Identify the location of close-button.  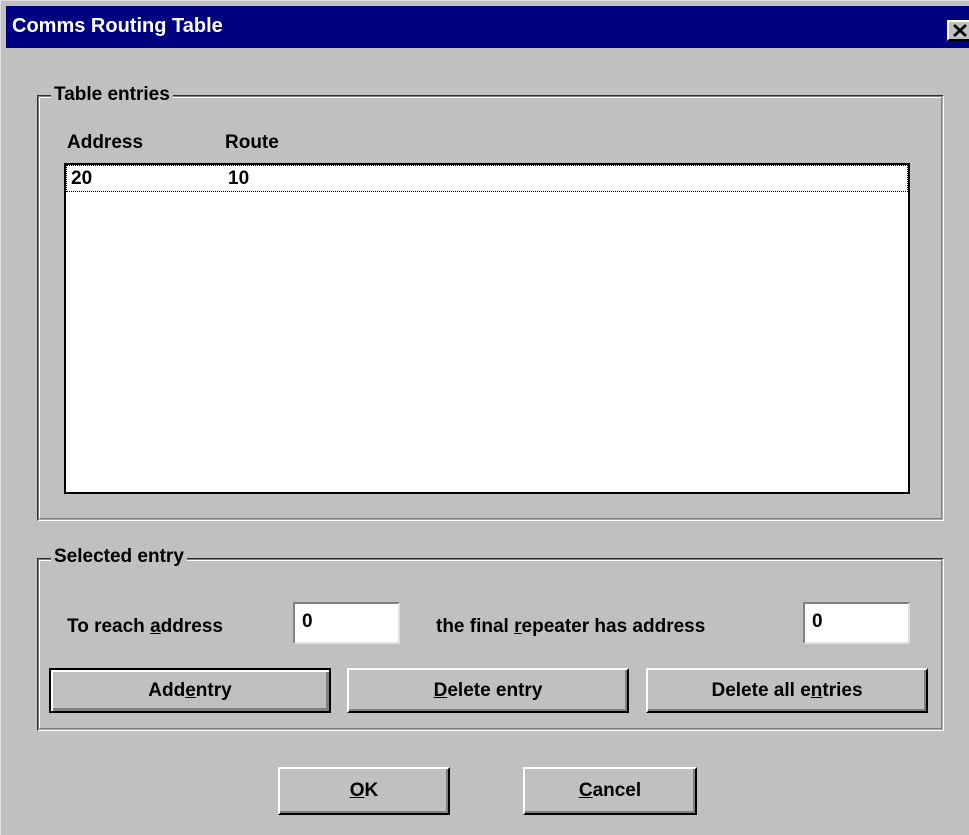
(958, 30).